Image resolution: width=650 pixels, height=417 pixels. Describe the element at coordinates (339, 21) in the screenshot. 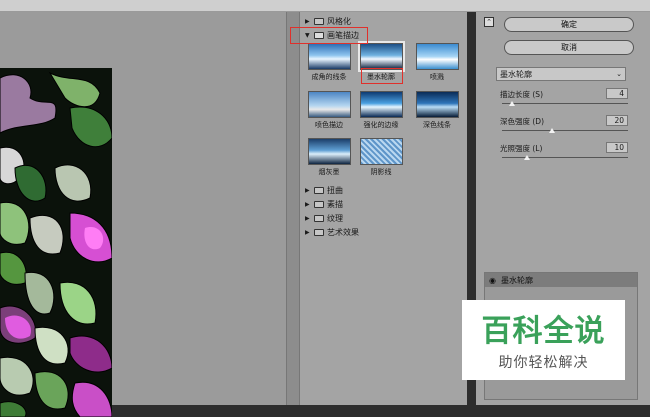

I see `category-label: 风格化` at that location.